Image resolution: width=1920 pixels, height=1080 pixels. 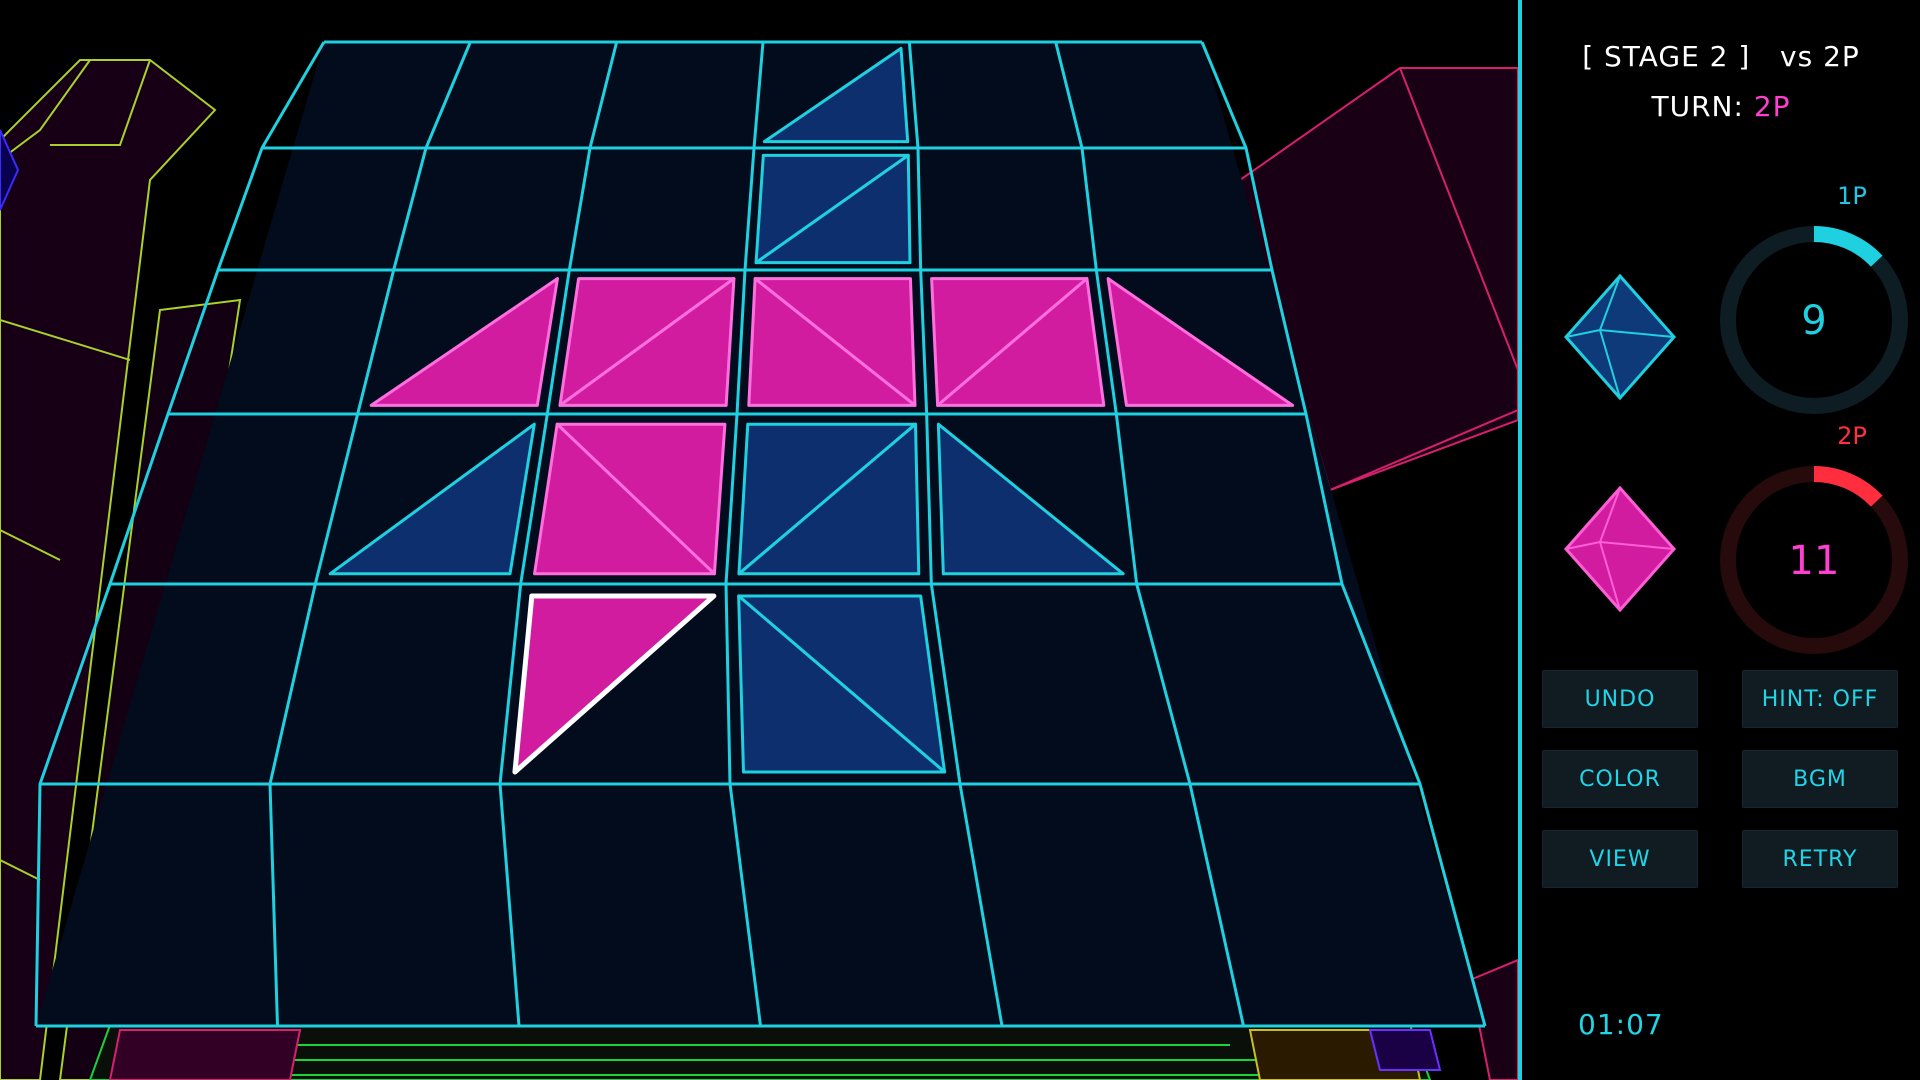 I want to click on game-timer: 01:07, so click(x=1621, y=1024).